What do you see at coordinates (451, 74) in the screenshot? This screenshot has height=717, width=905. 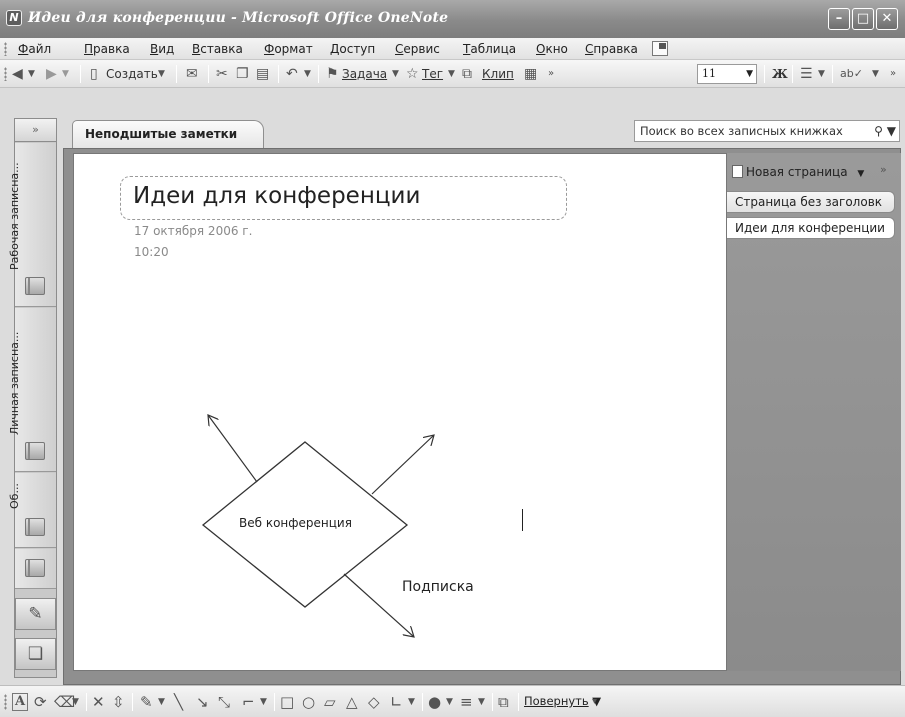 I see `tag-dropdown-icon: ▼` at bounding box center [451, 74].